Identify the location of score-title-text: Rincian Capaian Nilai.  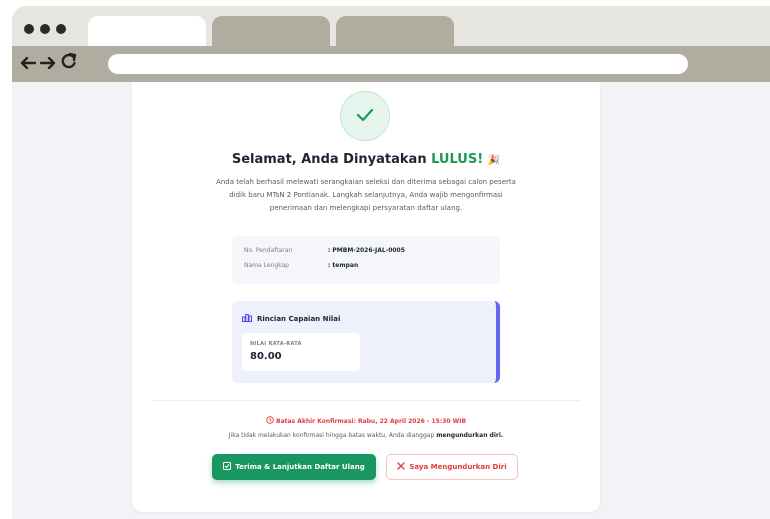
(299, 318).